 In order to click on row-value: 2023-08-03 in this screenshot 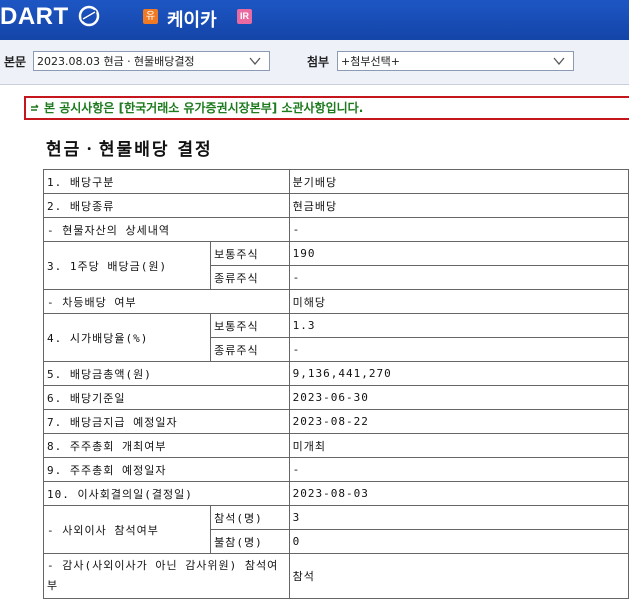, I will do `click(458, 493)`.